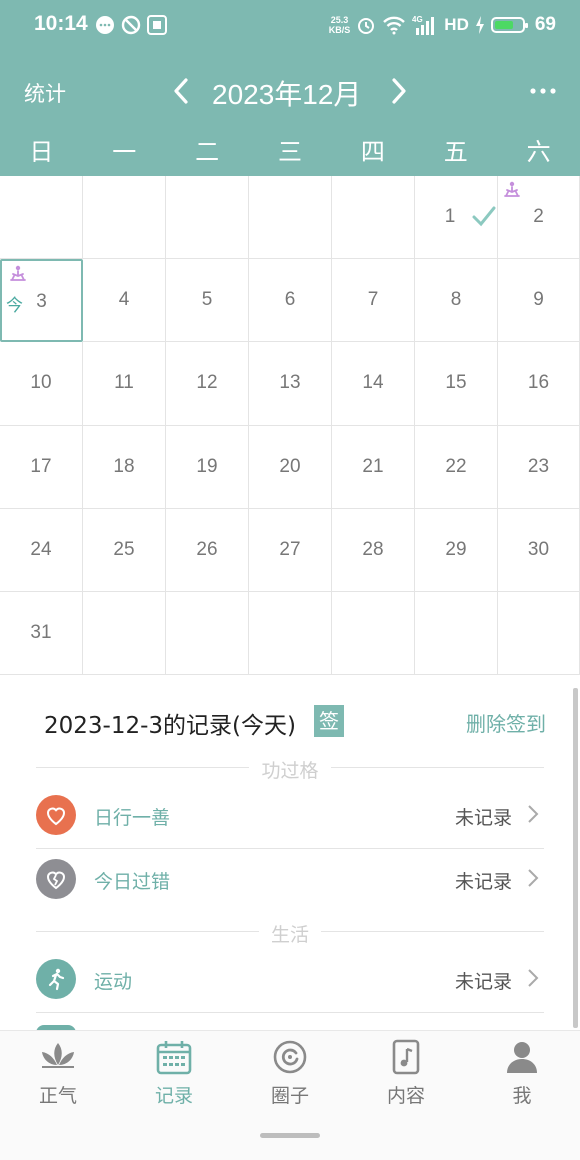  Describe the element at coordinates (394, 25) in the screenshot. I see `wifi-icon` at that location.